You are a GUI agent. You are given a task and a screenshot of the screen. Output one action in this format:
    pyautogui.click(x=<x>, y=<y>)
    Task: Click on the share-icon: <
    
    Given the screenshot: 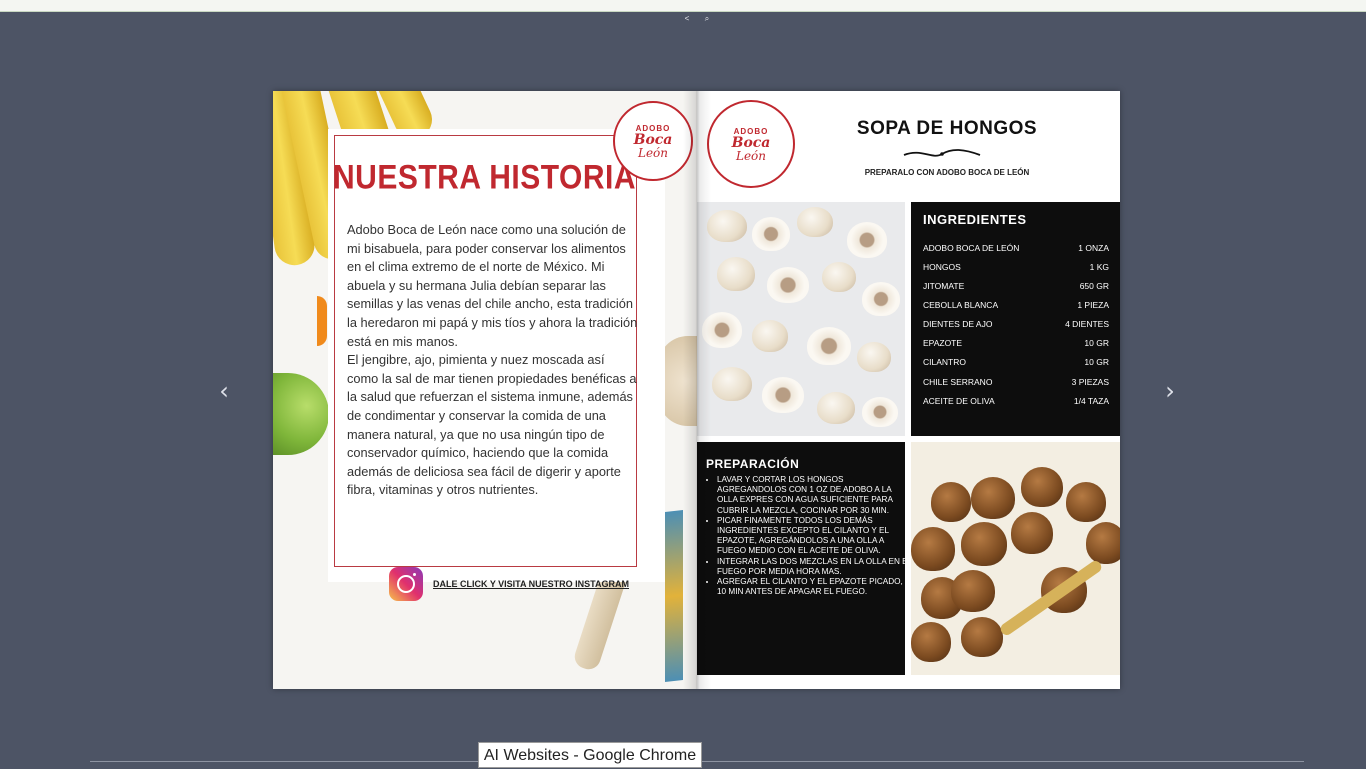 What is the action you would take?
    pyautogui.click(x=687, y=19)
    